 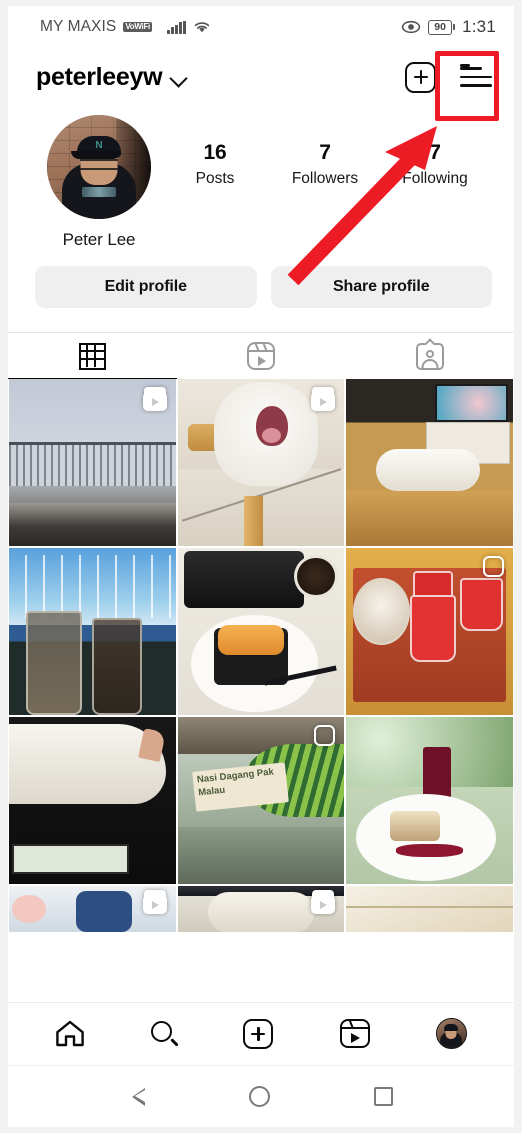 I want to click on grid-icon, so click(x=92, y=356).